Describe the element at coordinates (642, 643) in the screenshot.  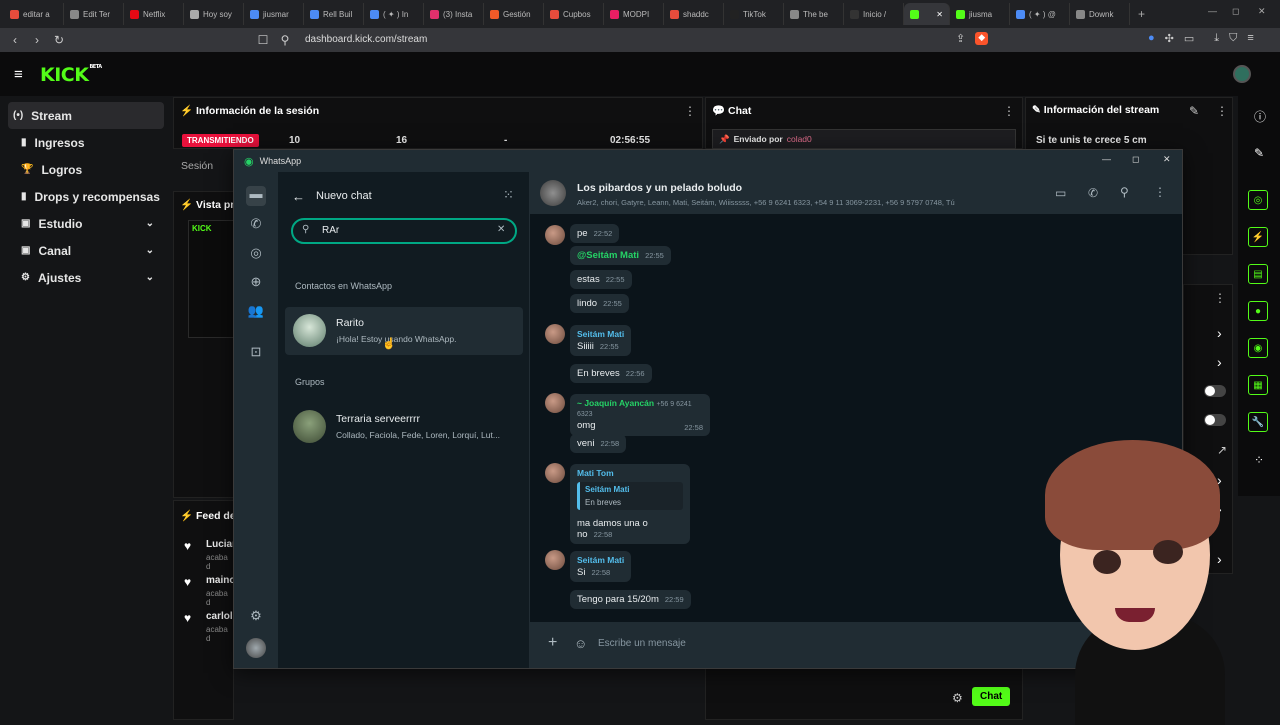
I see `message-input: Escribe un mensaje` at that location.